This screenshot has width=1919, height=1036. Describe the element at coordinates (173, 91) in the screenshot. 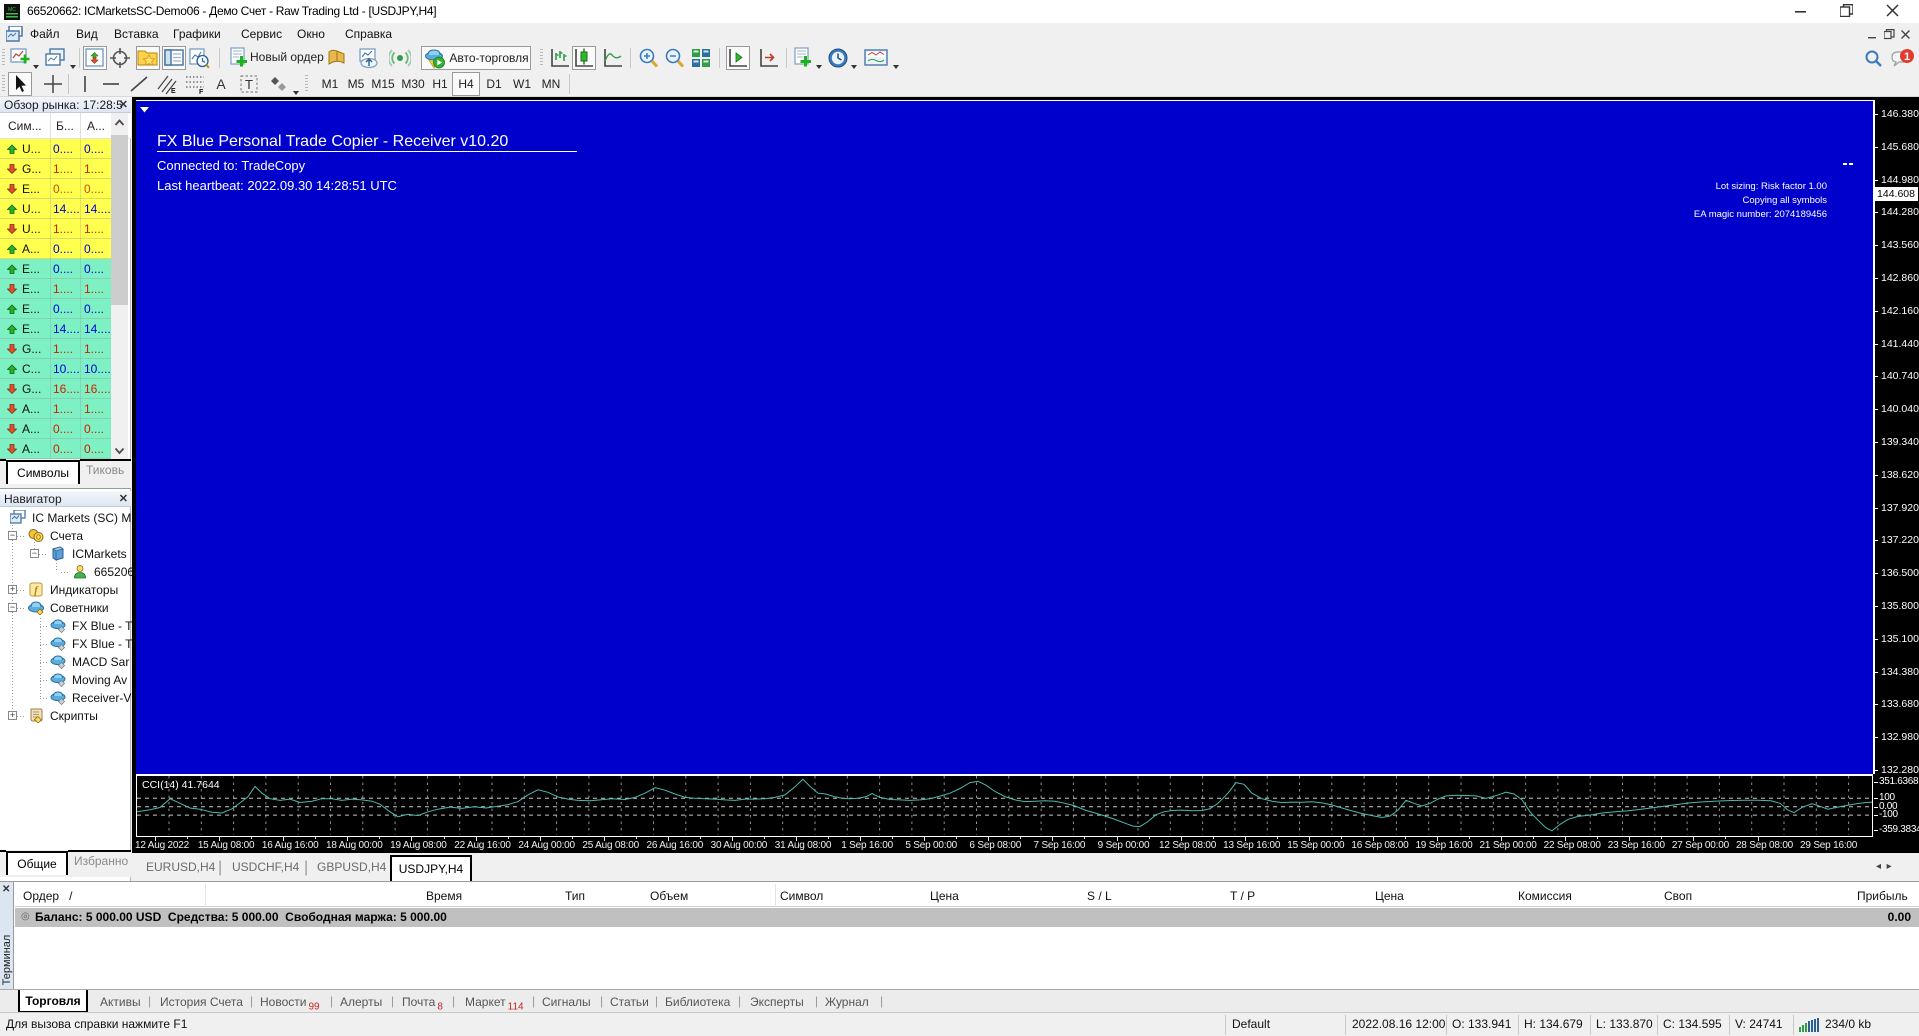

I see `svg-text: E` at that location.